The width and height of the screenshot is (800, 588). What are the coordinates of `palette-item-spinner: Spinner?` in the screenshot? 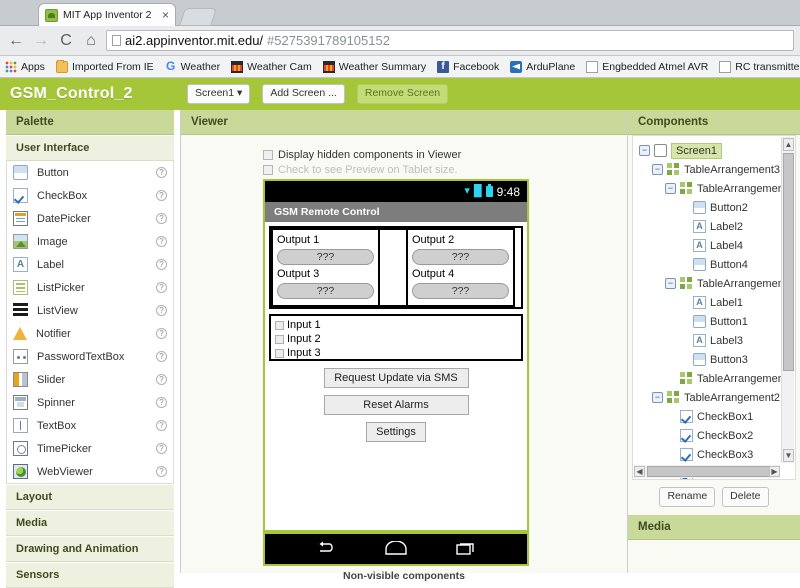 It's located at (90, 402).